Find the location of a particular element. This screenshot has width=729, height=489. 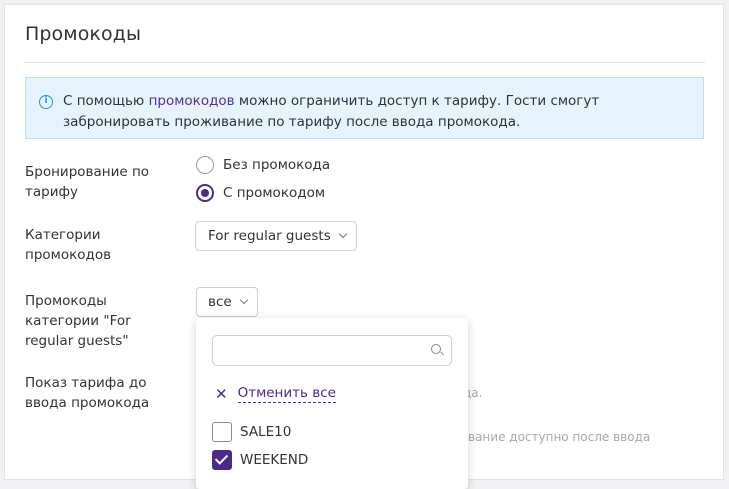

dropdown-item-label: SALE10 is located at coordinates (266, 432).